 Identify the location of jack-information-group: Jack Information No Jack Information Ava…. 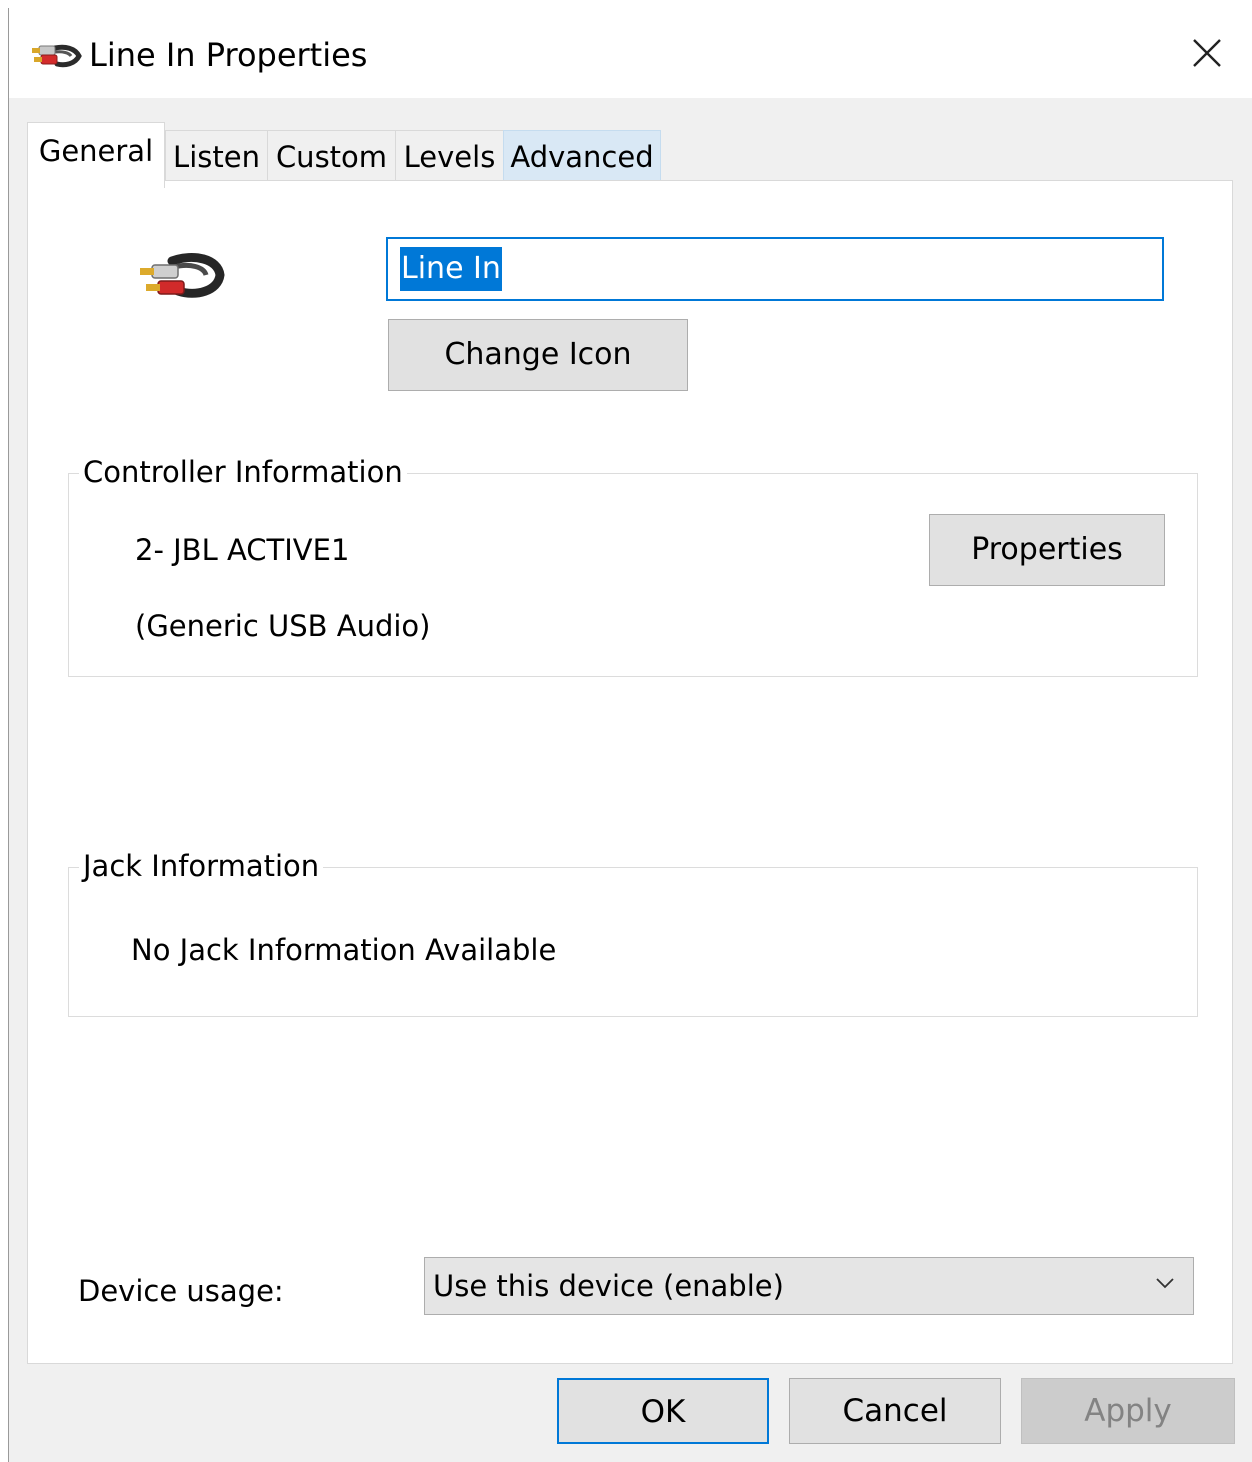
(633, 931).